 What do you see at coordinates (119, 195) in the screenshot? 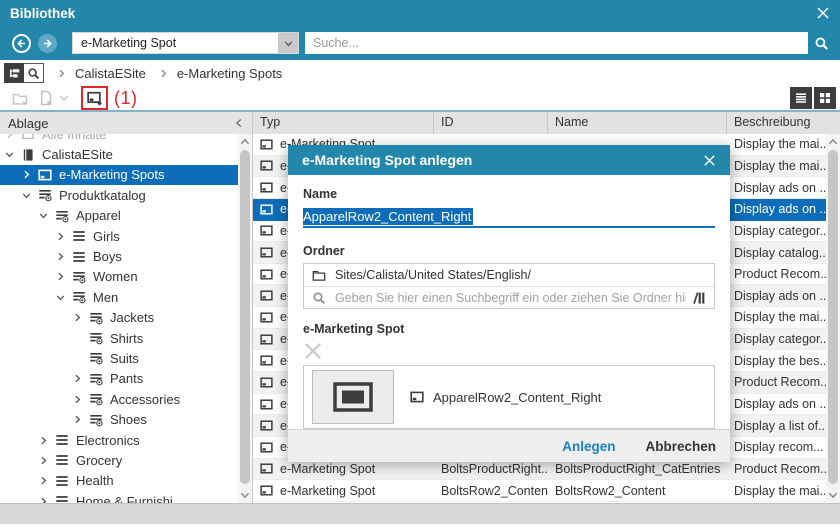
I see `tree-item-produktkatalog: Produktkatalog` at bounding box center [119, 195].